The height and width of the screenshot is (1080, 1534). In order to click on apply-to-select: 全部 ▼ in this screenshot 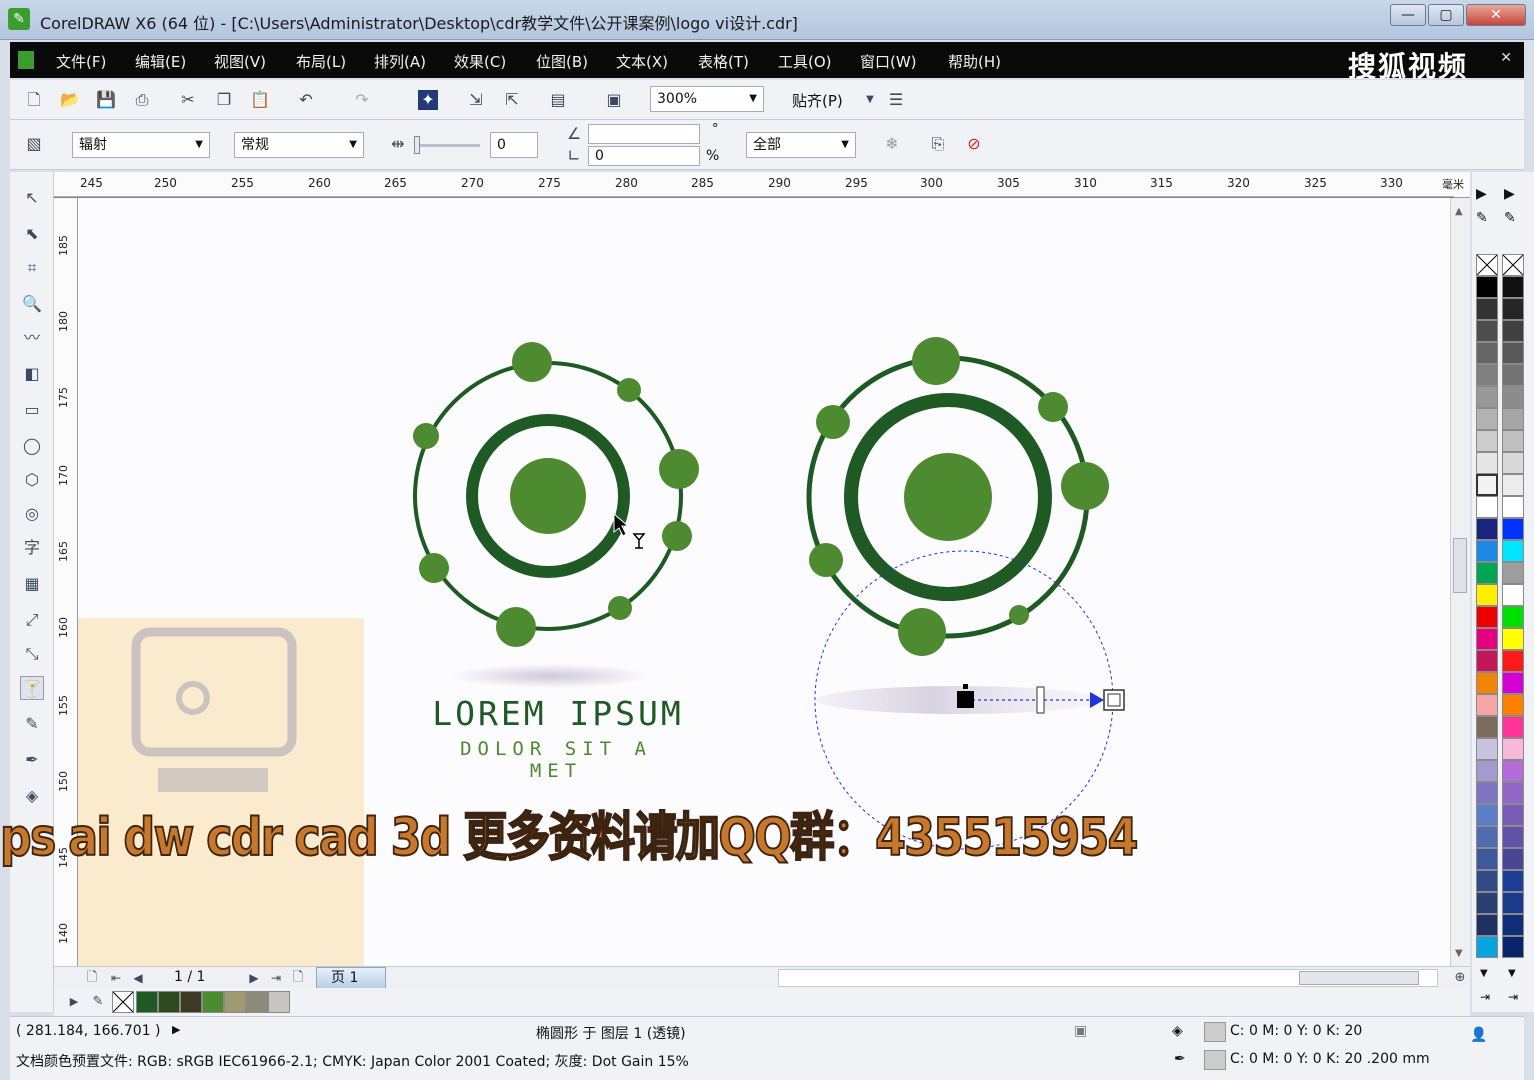, I will do `click(801, 145)`.